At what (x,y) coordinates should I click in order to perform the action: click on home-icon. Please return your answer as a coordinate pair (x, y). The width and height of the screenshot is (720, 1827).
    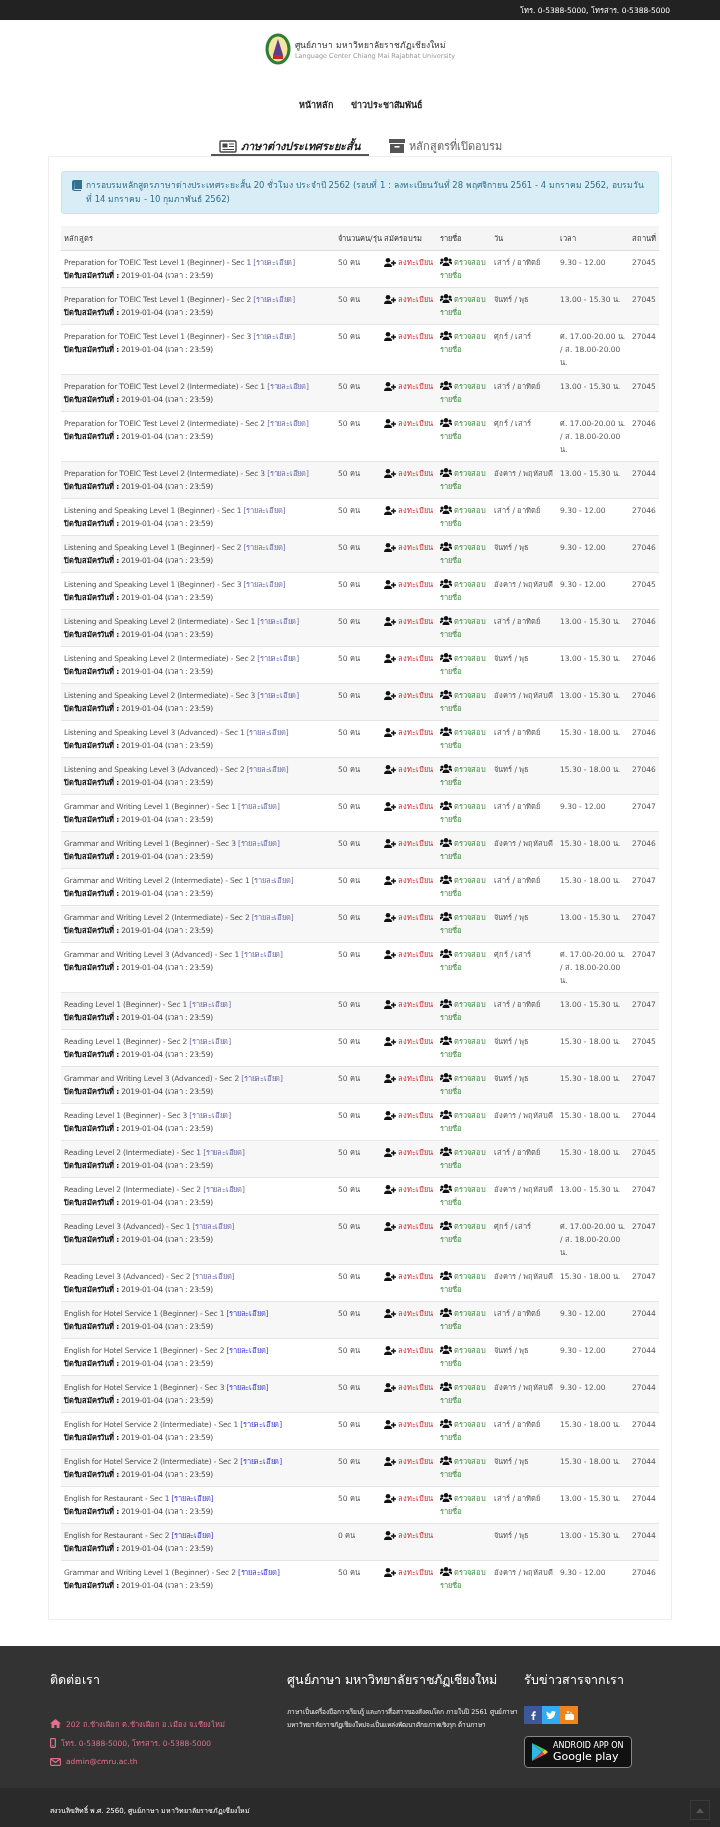
    Looking at the image, I should click on (55, 1723).